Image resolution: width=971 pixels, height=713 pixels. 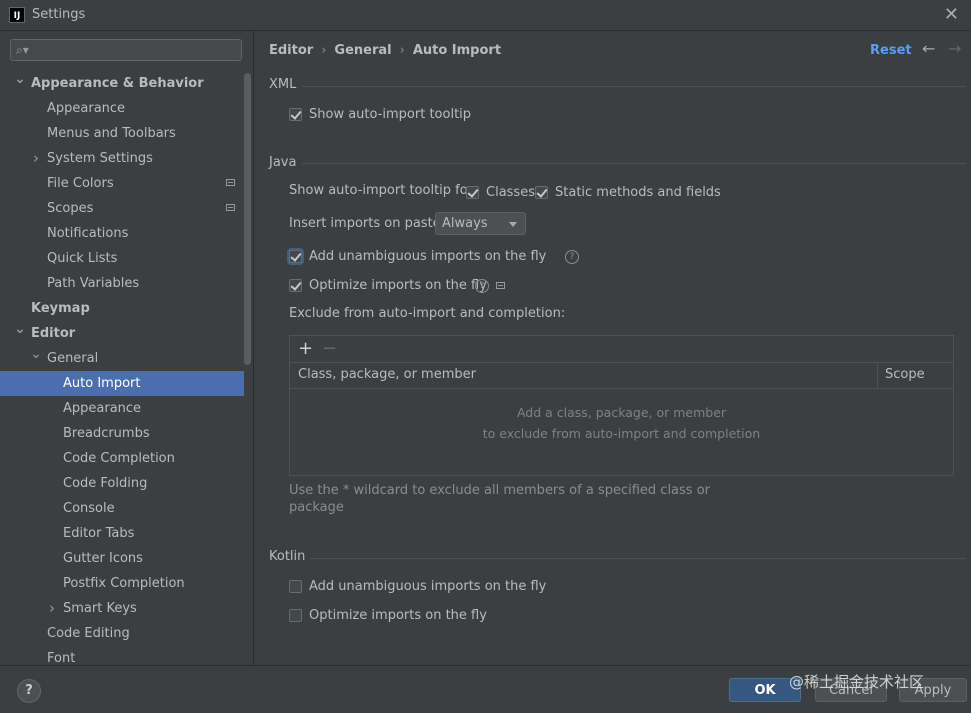 I want to click on sidebar-item-code-completion: Code Completion, so click(x=122, y=458).